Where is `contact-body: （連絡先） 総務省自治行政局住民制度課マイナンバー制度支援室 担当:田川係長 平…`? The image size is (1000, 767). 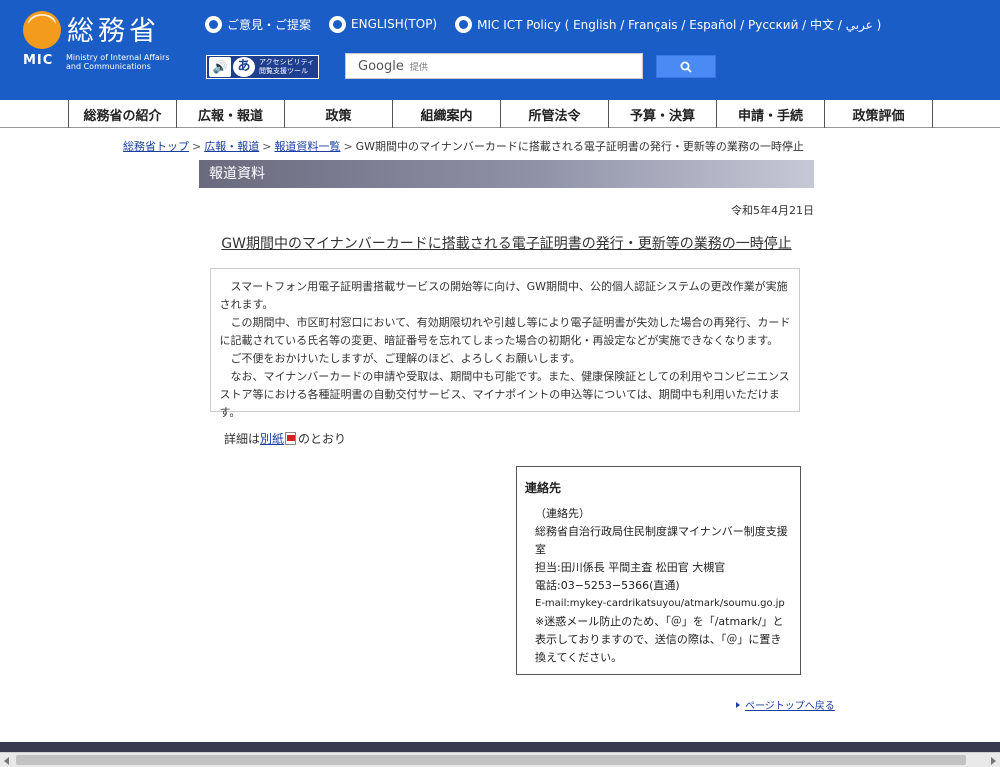 contact-body: （連絡先） 総務省自治行政局住民制度課マイナンバー制度支援室 担当:田川係長 平… is located at coordinates (658, 586).